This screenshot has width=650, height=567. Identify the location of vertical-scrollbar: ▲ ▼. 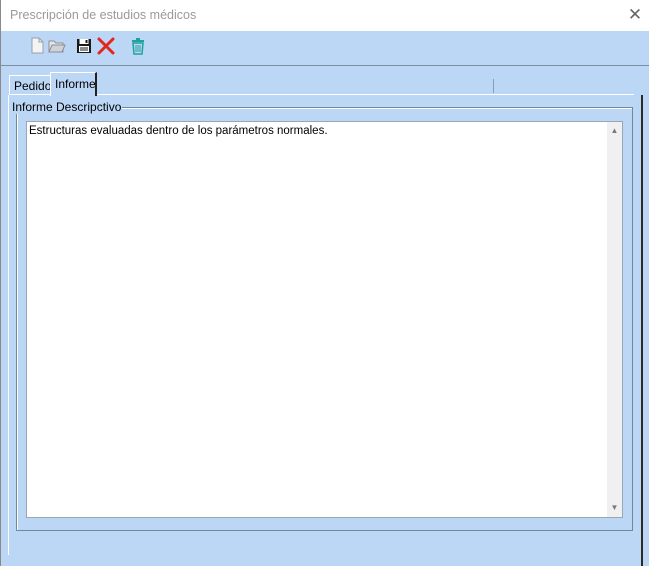
(614, 319).